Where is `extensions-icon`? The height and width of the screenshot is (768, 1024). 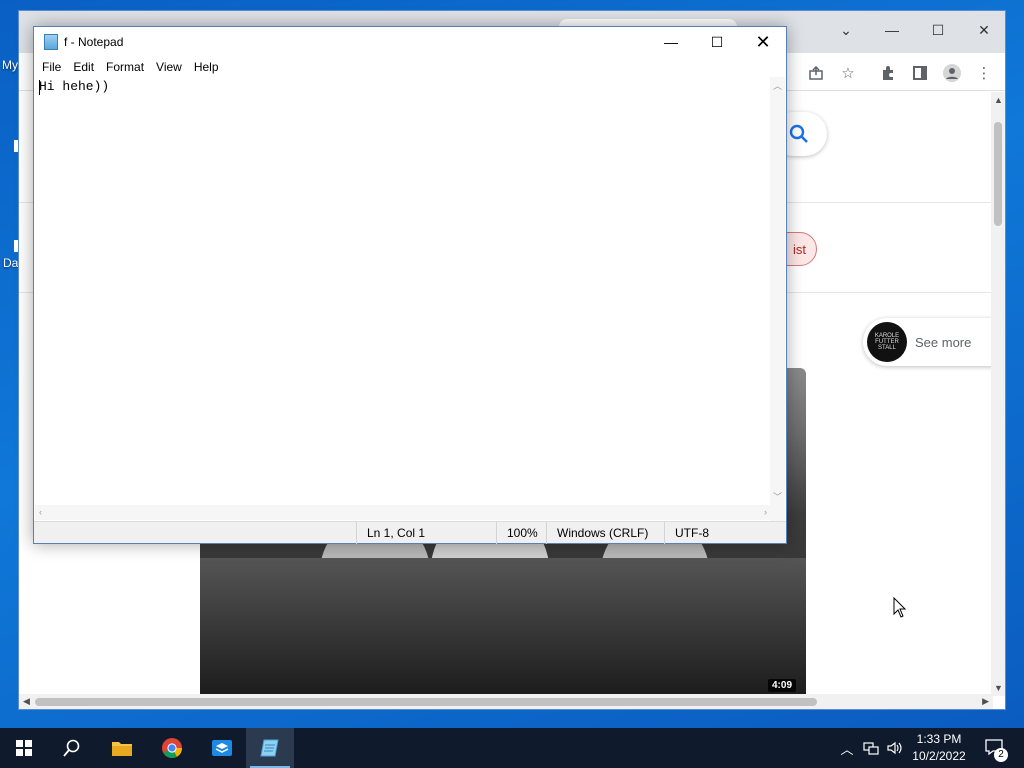
extensions-icon is located at coordinates (888, 73).